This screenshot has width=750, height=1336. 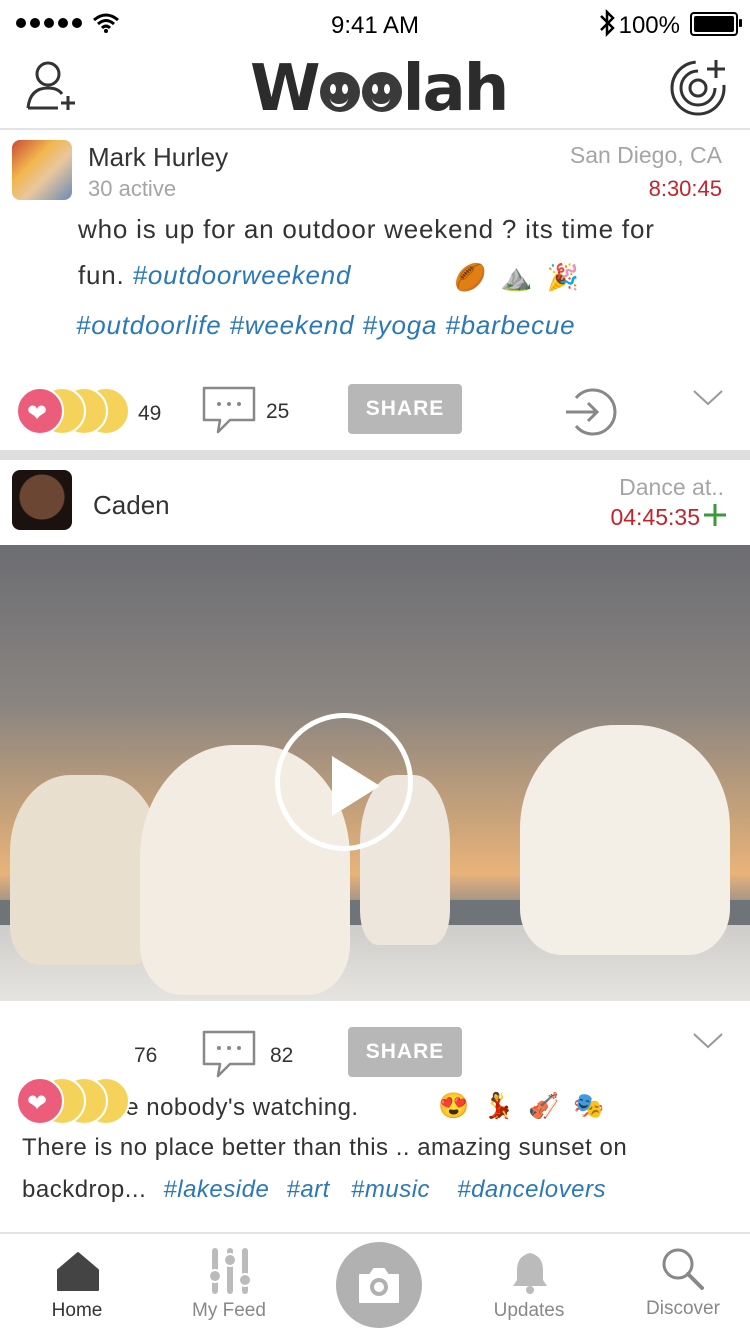 I want to click on post-timer: 04:45:35, so click(x=655, y=517).